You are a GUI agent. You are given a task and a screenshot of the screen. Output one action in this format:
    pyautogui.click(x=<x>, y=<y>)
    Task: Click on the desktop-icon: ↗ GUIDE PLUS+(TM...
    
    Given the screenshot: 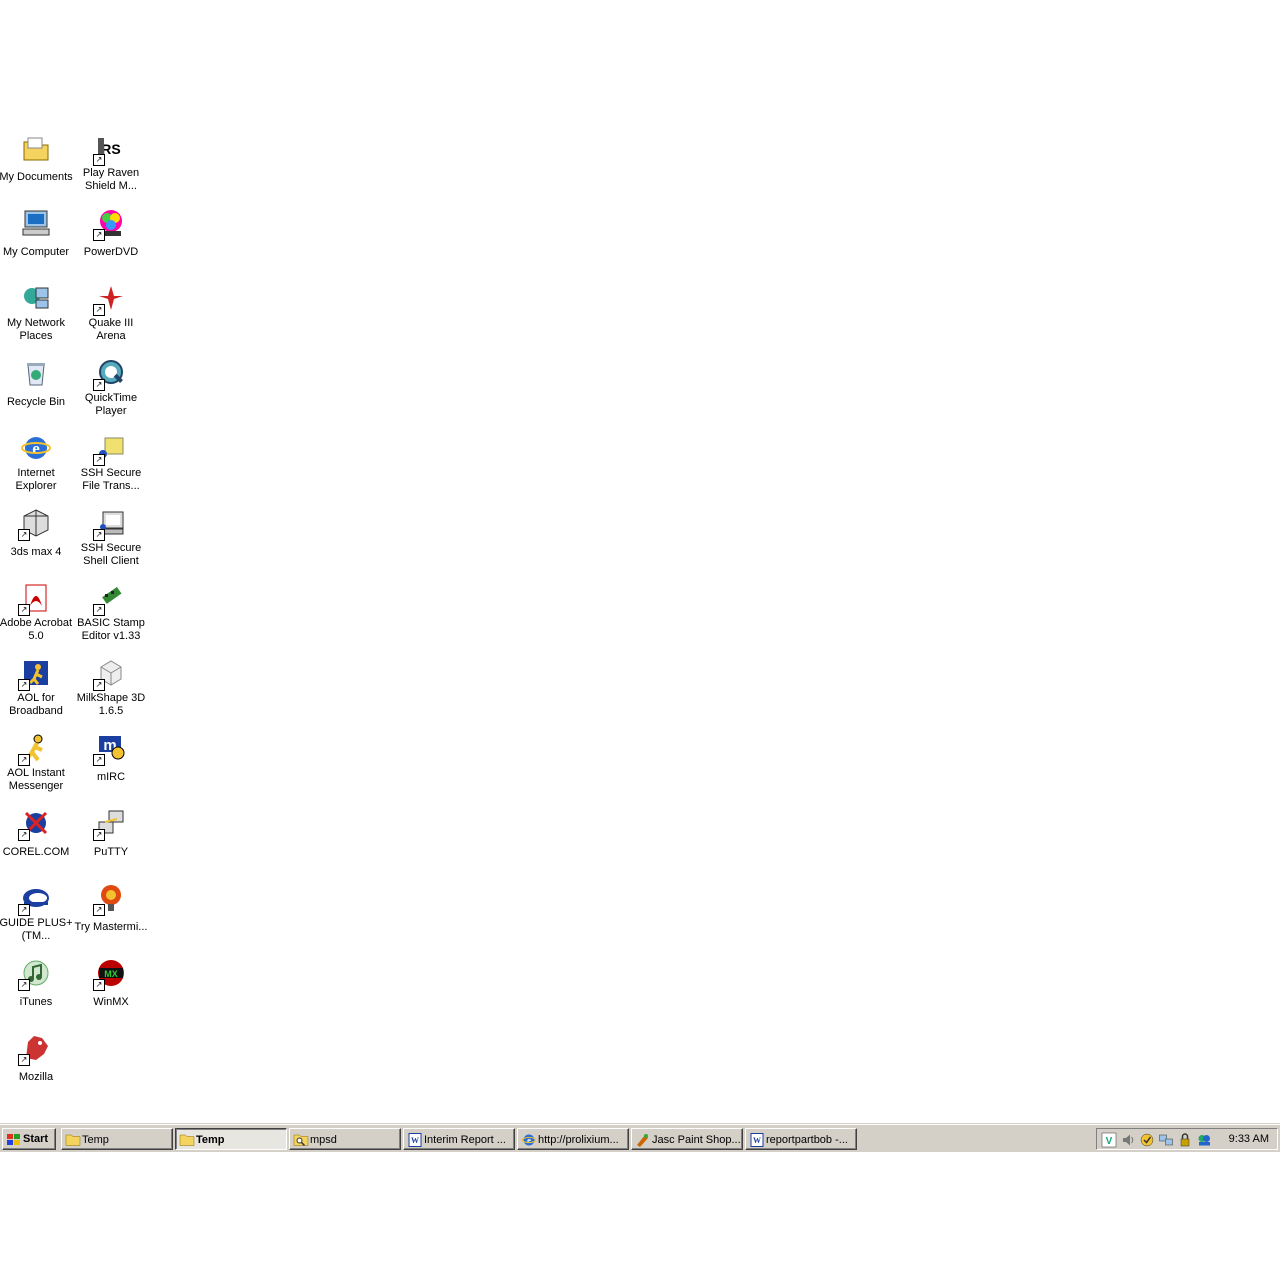 What is the action you would take?
    pyautogui.click(x=37, y=911)
    